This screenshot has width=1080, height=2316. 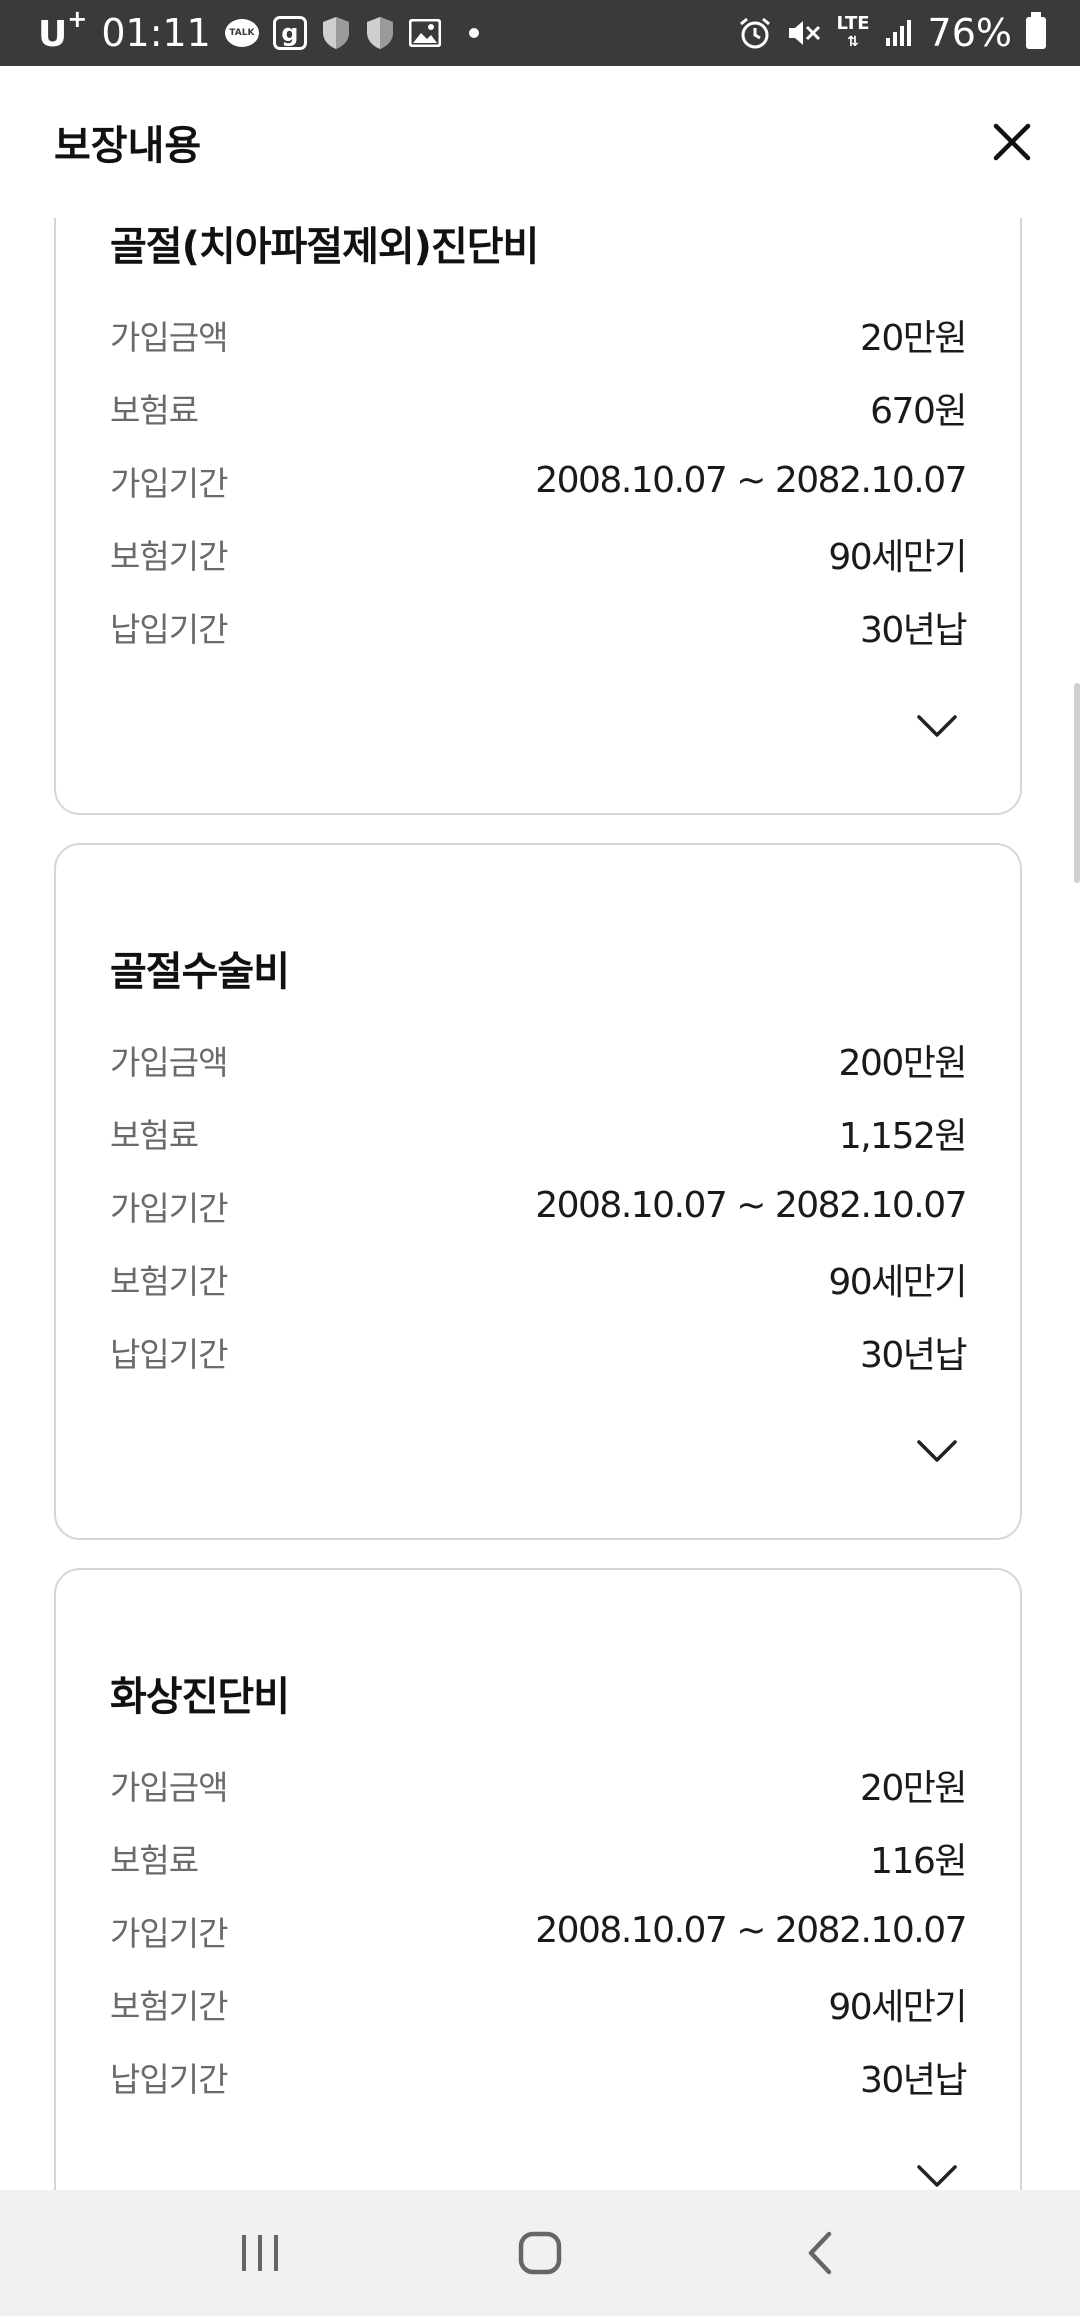 I want to click on clock: 01:11, so click(x=156, y=33).